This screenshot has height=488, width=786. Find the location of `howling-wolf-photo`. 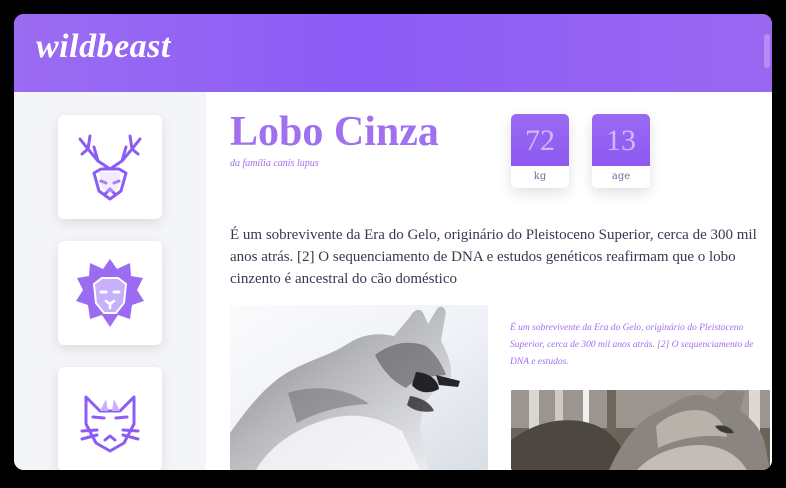

howling-wolf-photo is located at coordinates (359, 387).